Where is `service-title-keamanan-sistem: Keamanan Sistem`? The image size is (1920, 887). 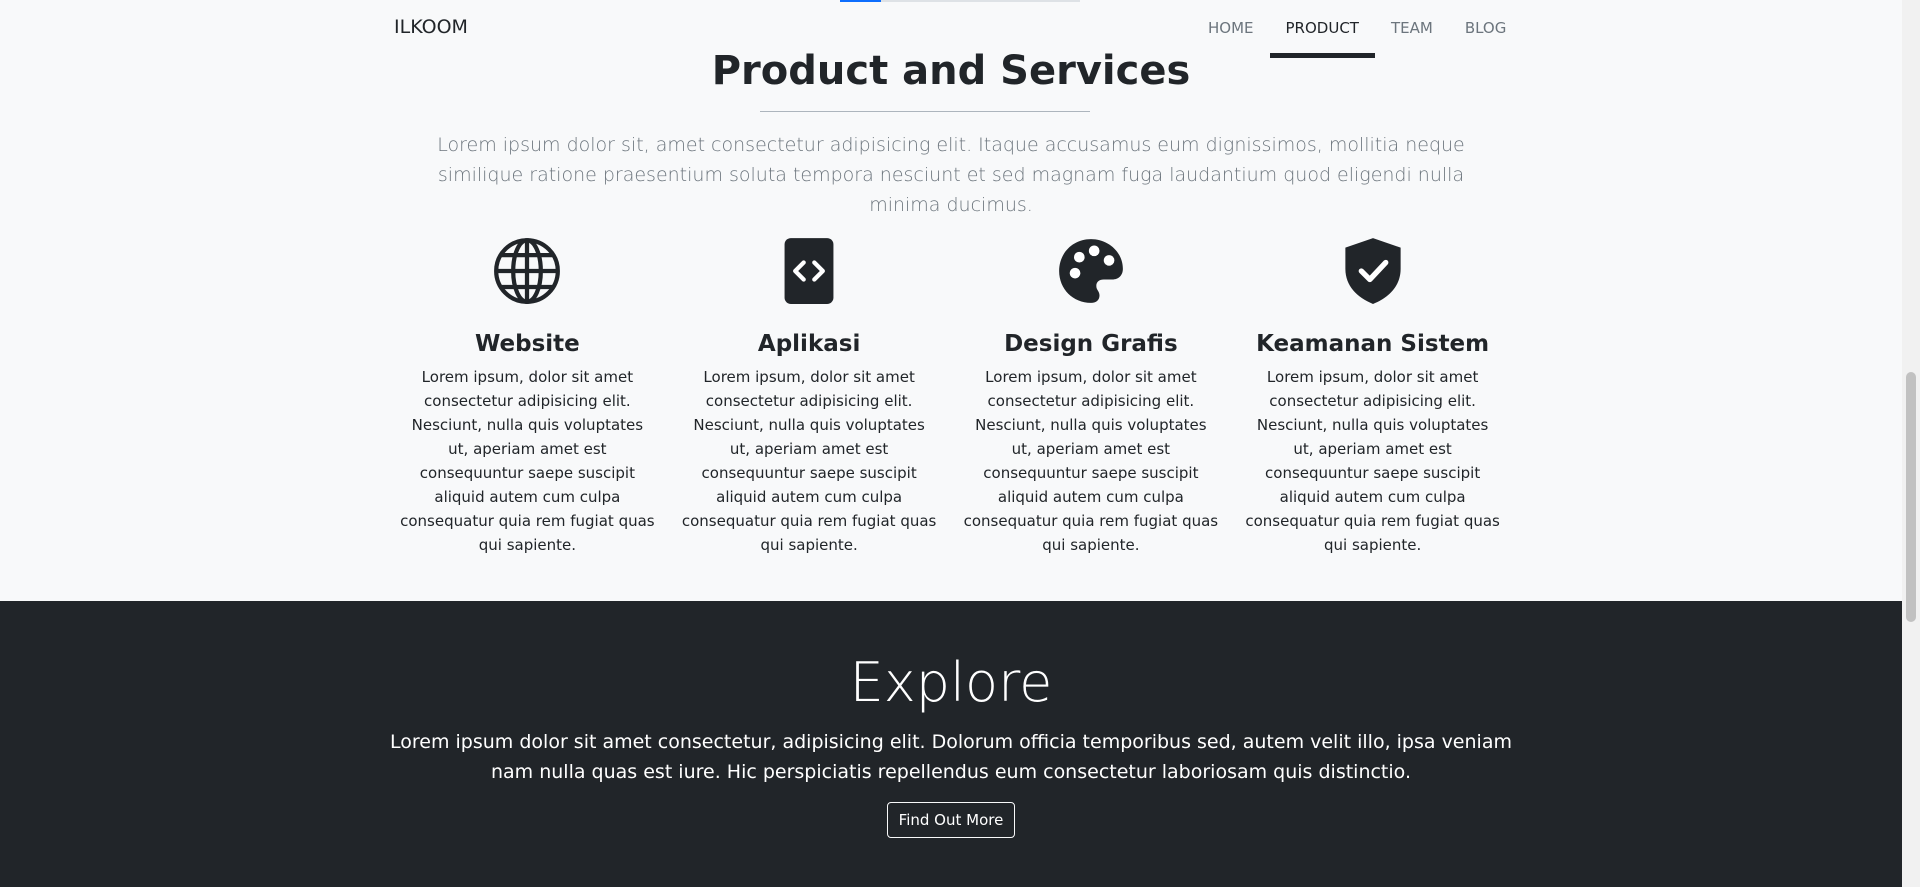 service-title-keamanan-sistem: Keamanan Sistem is located at coordinates (1373, 344).